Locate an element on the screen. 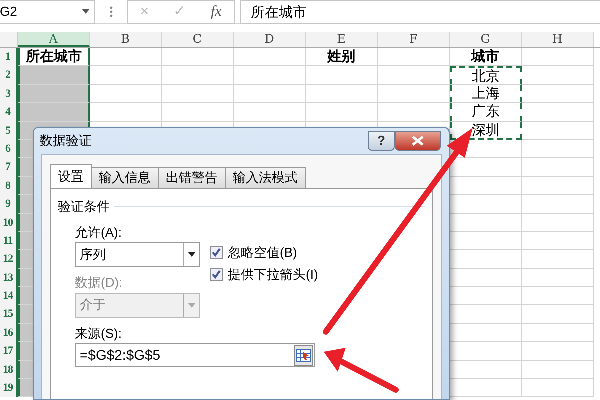 Image resolution: width=600 pixels, height=400 pixels. column-header: A is located at coordinates (54, 39).